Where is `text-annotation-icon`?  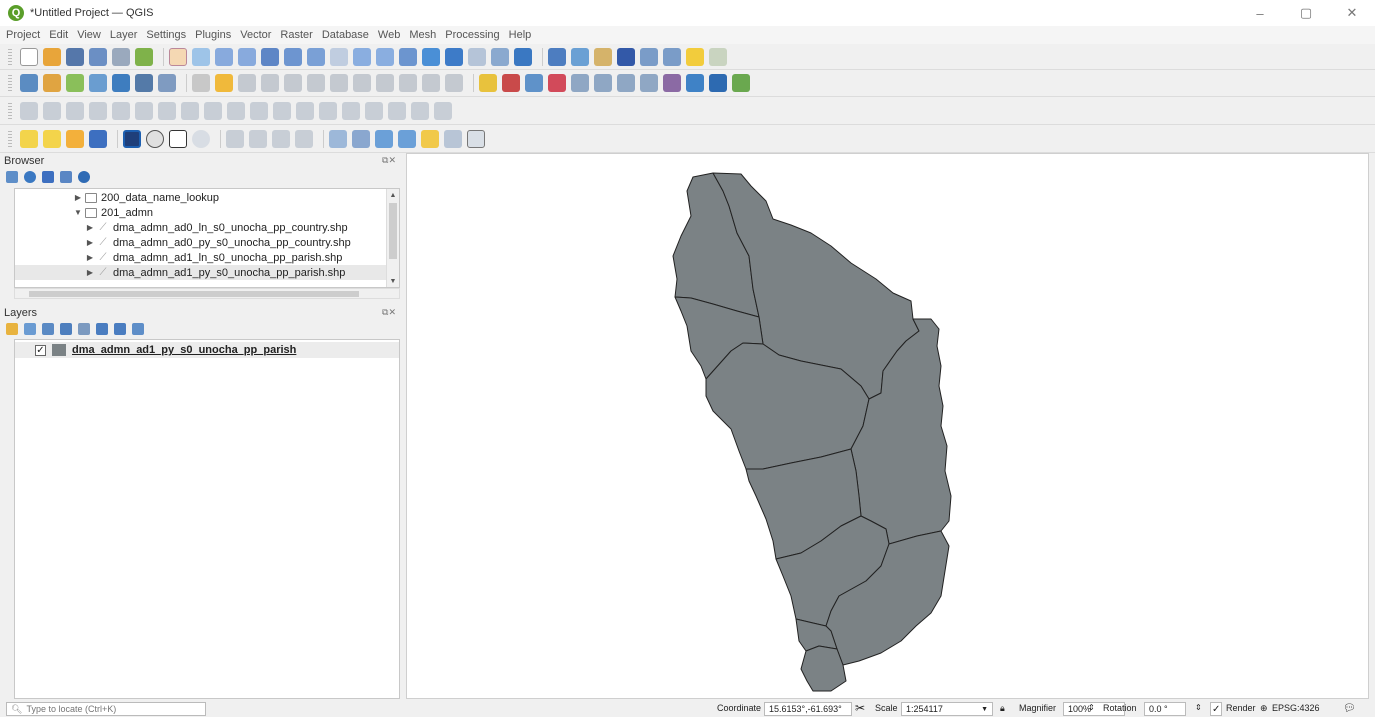 text-annotation-icon is located at coordinates (338, 138).